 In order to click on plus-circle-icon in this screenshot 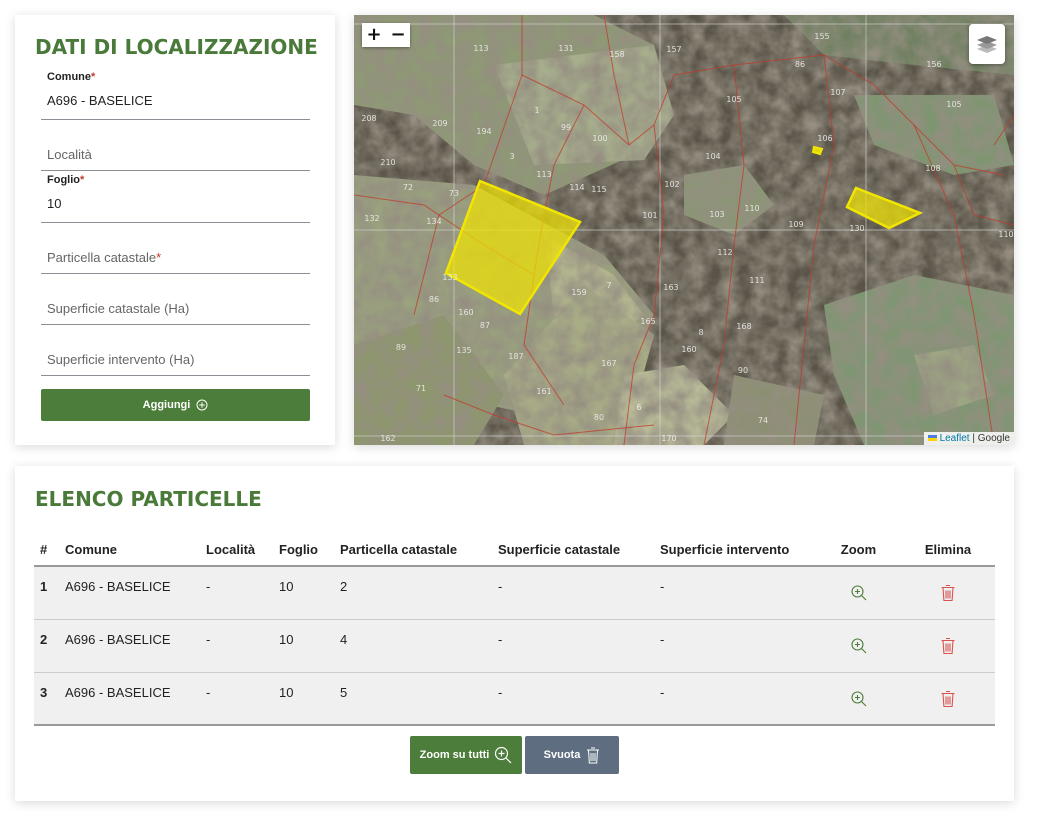, I will do `click(202, 405)`.